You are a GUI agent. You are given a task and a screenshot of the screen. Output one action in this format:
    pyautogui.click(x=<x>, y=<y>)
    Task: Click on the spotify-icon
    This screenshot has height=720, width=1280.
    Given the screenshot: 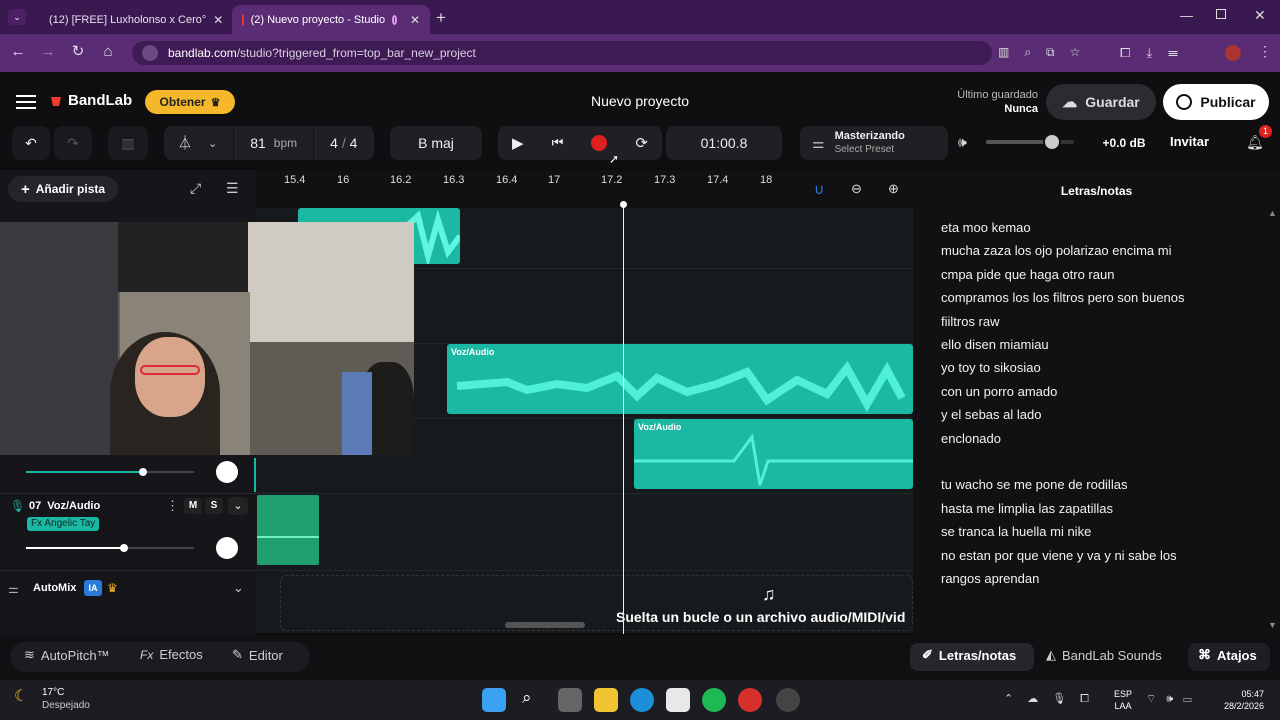 What is the action you would take?
    pyautogui.click(x=714, y=700)
    